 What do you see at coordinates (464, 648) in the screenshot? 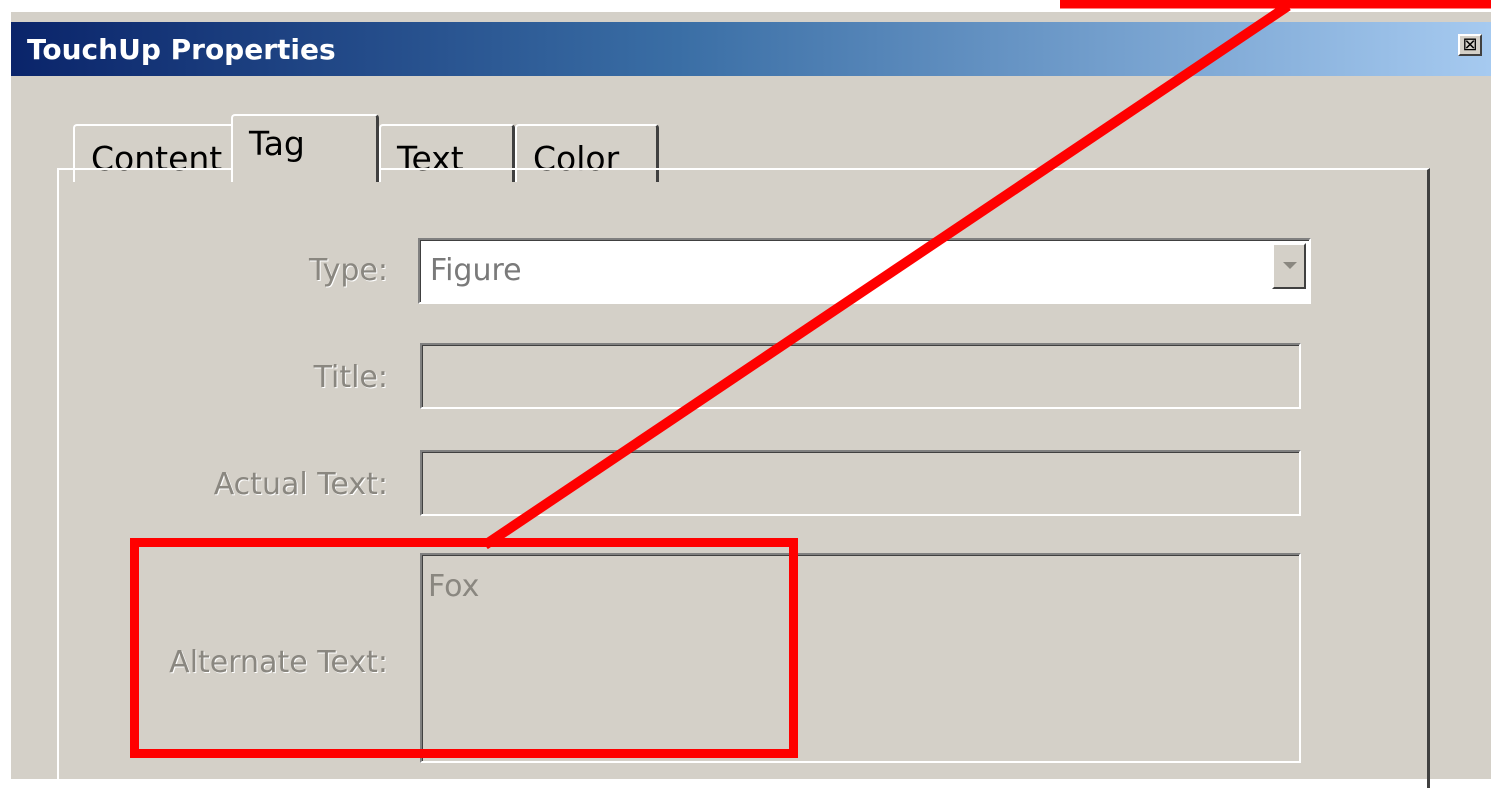
I see `annotation-highlight-box` at bounding box center [464, 648].